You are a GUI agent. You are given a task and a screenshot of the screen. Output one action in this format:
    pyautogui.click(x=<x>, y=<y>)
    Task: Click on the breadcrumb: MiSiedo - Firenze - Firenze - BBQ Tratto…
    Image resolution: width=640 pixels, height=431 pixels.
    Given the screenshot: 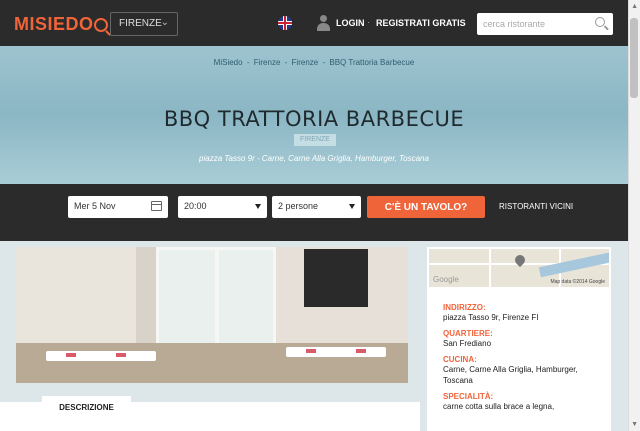 What is the action you would take?
    pyautogui.click(x=314, y=62)
    